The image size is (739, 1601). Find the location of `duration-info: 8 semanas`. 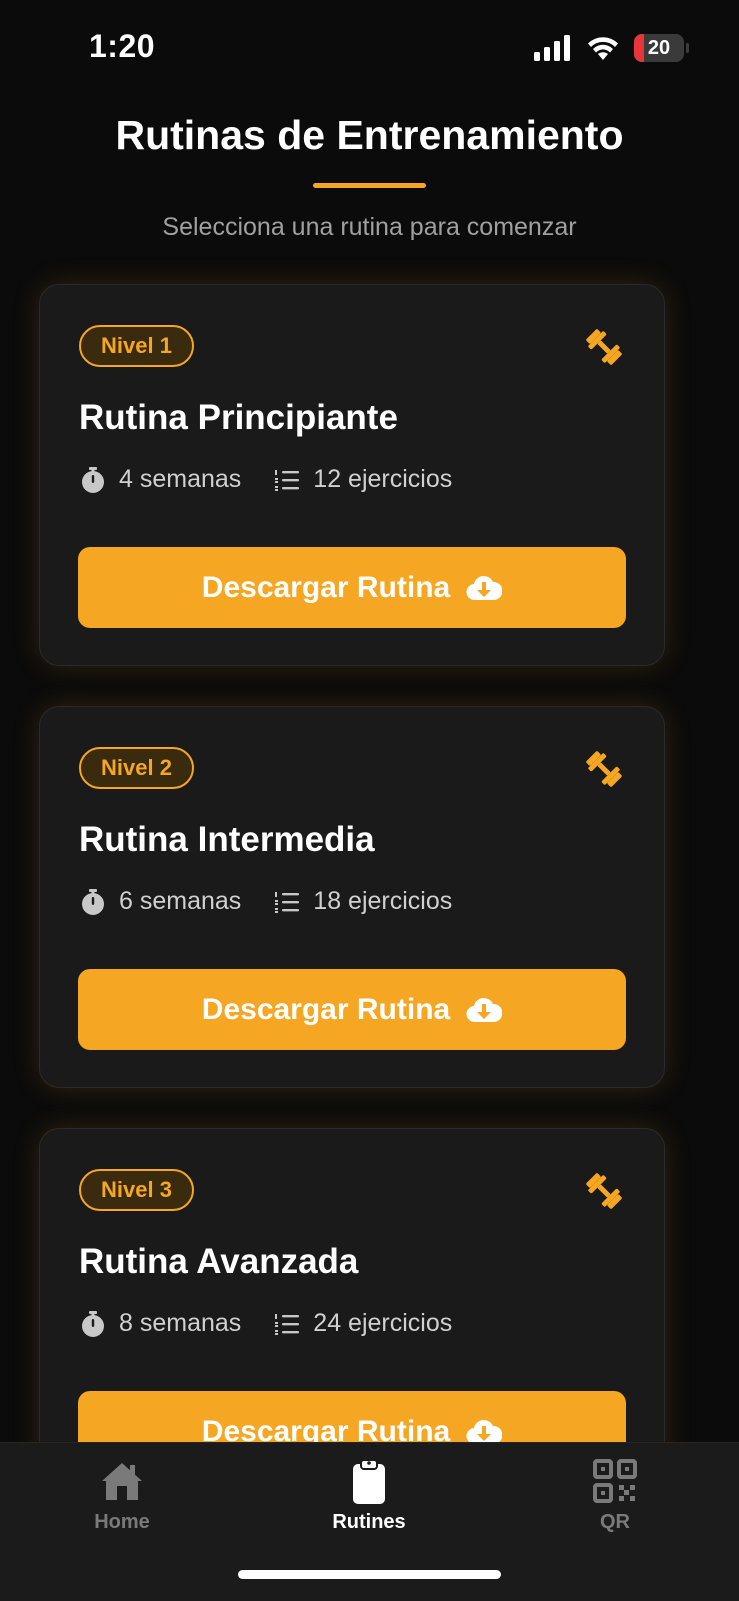

duration-info: 8 semanas is located at coordinates (160, 1323).